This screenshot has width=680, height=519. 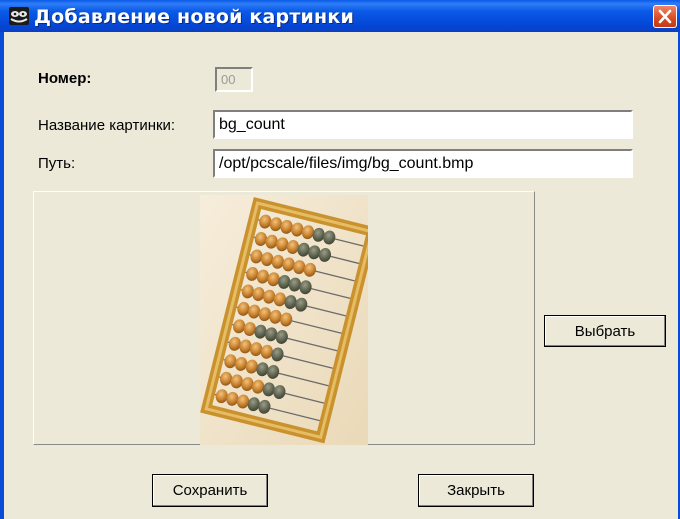 What do you see at coordinates (194, 17) in the screenshot?
I see `window-title: Добавление новой картинки` at bounding box center [194, 17].